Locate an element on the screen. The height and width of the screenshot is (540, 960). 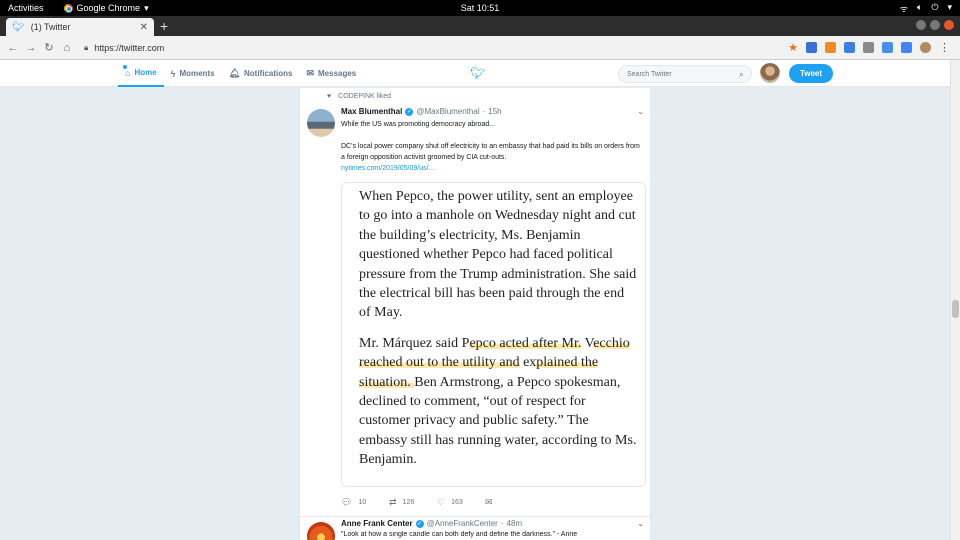
author-name: Max Blumenthal is located at coordinates (371, 111).